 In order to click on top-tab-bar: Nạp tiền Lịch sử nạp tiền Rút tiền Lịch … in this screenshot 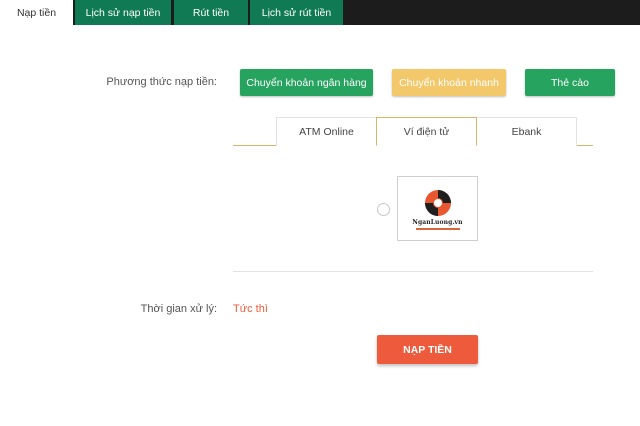, I will do `click(320, 12)`.